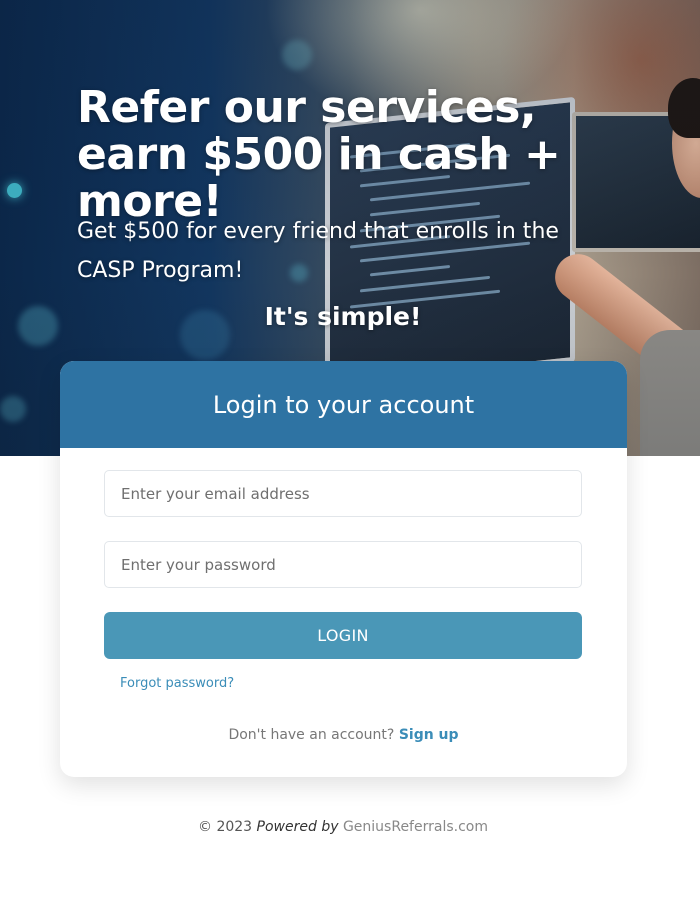 This screenshot has height=904, width=700. What do you see at coordinates (343, 493) in the screenshot?
I see `email-field` at bounding box center [343, 493].